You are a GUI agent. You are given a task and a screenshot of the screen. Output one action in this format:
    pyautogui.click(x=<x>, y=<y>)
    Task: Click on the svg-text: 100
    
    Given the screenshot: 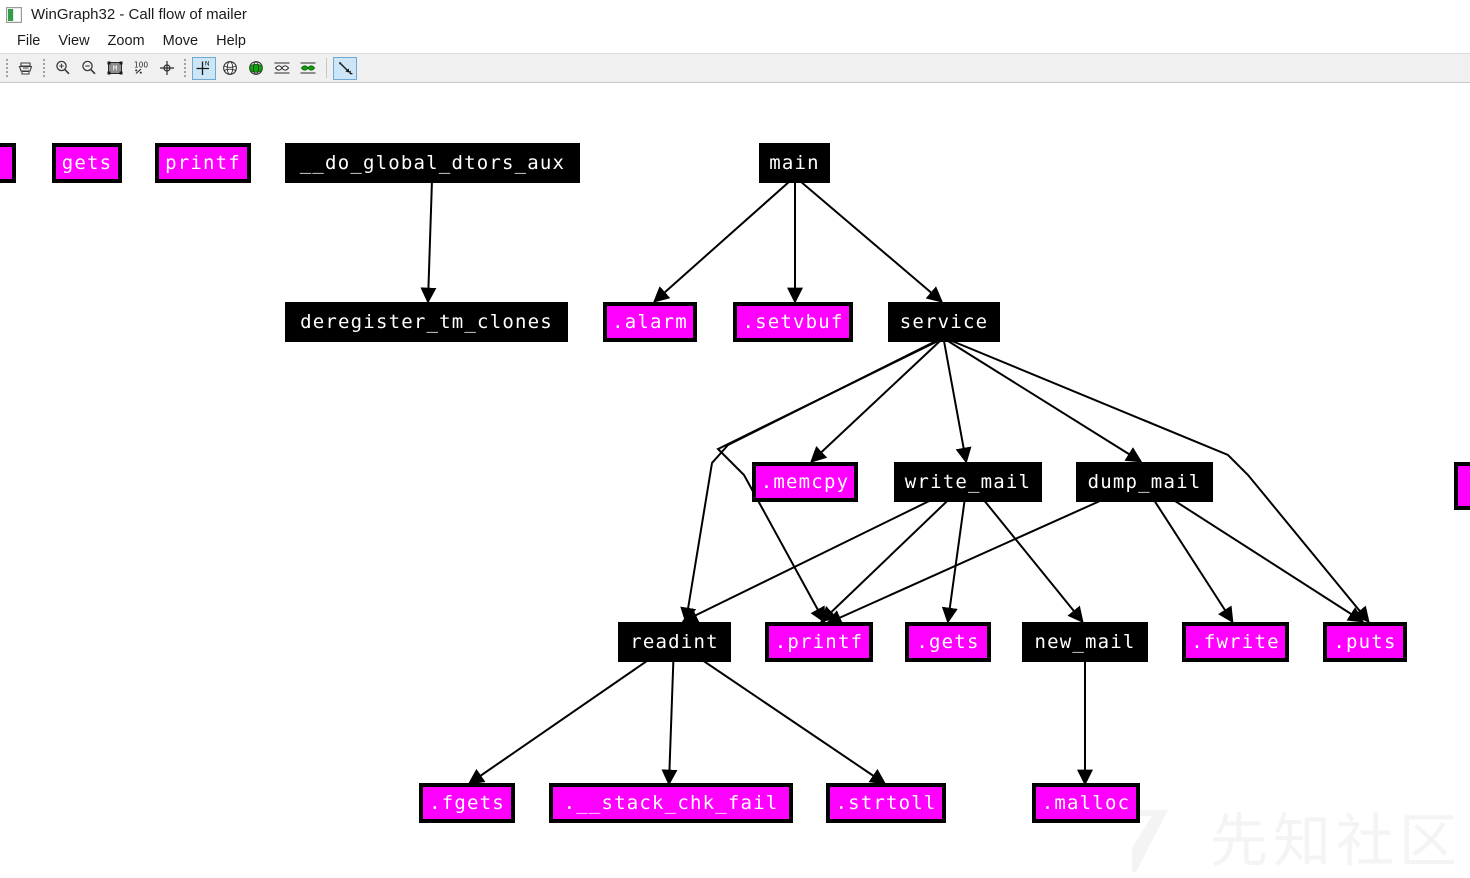 What is the action you would take?
    pyautogui.click(x=141, y=65)
    